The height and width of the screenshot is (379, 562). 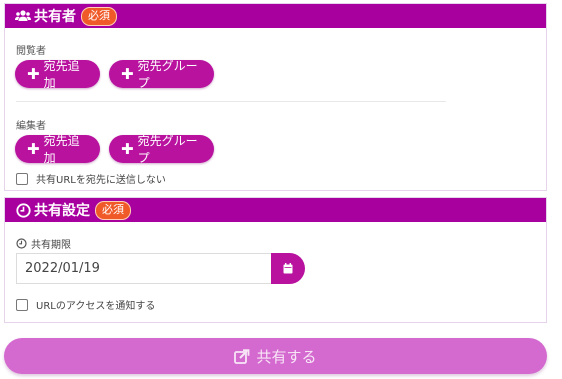 I want to click on viewers-add-recipient-button: ✚ 宛先追加, so click(x=57, y=74).